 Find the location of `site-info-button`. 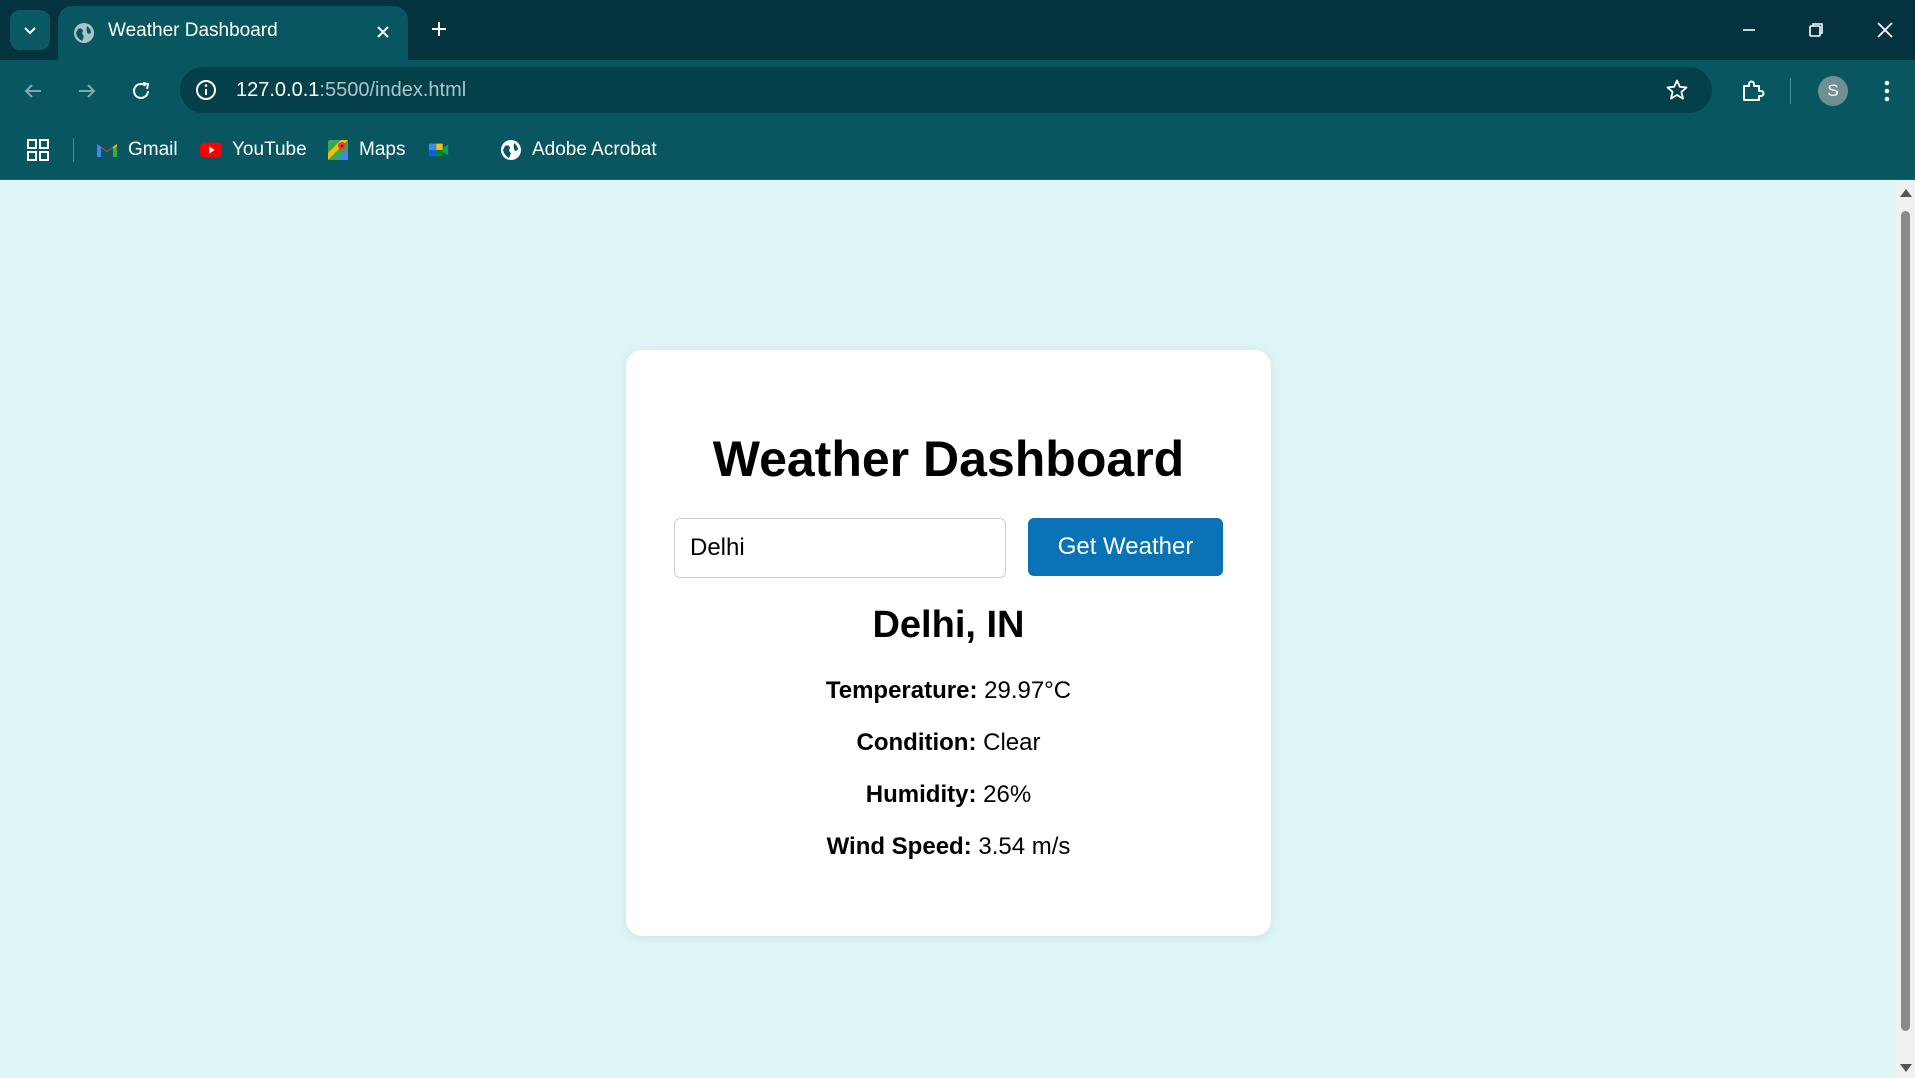

site-info-button is located at coordinates (206, 90).